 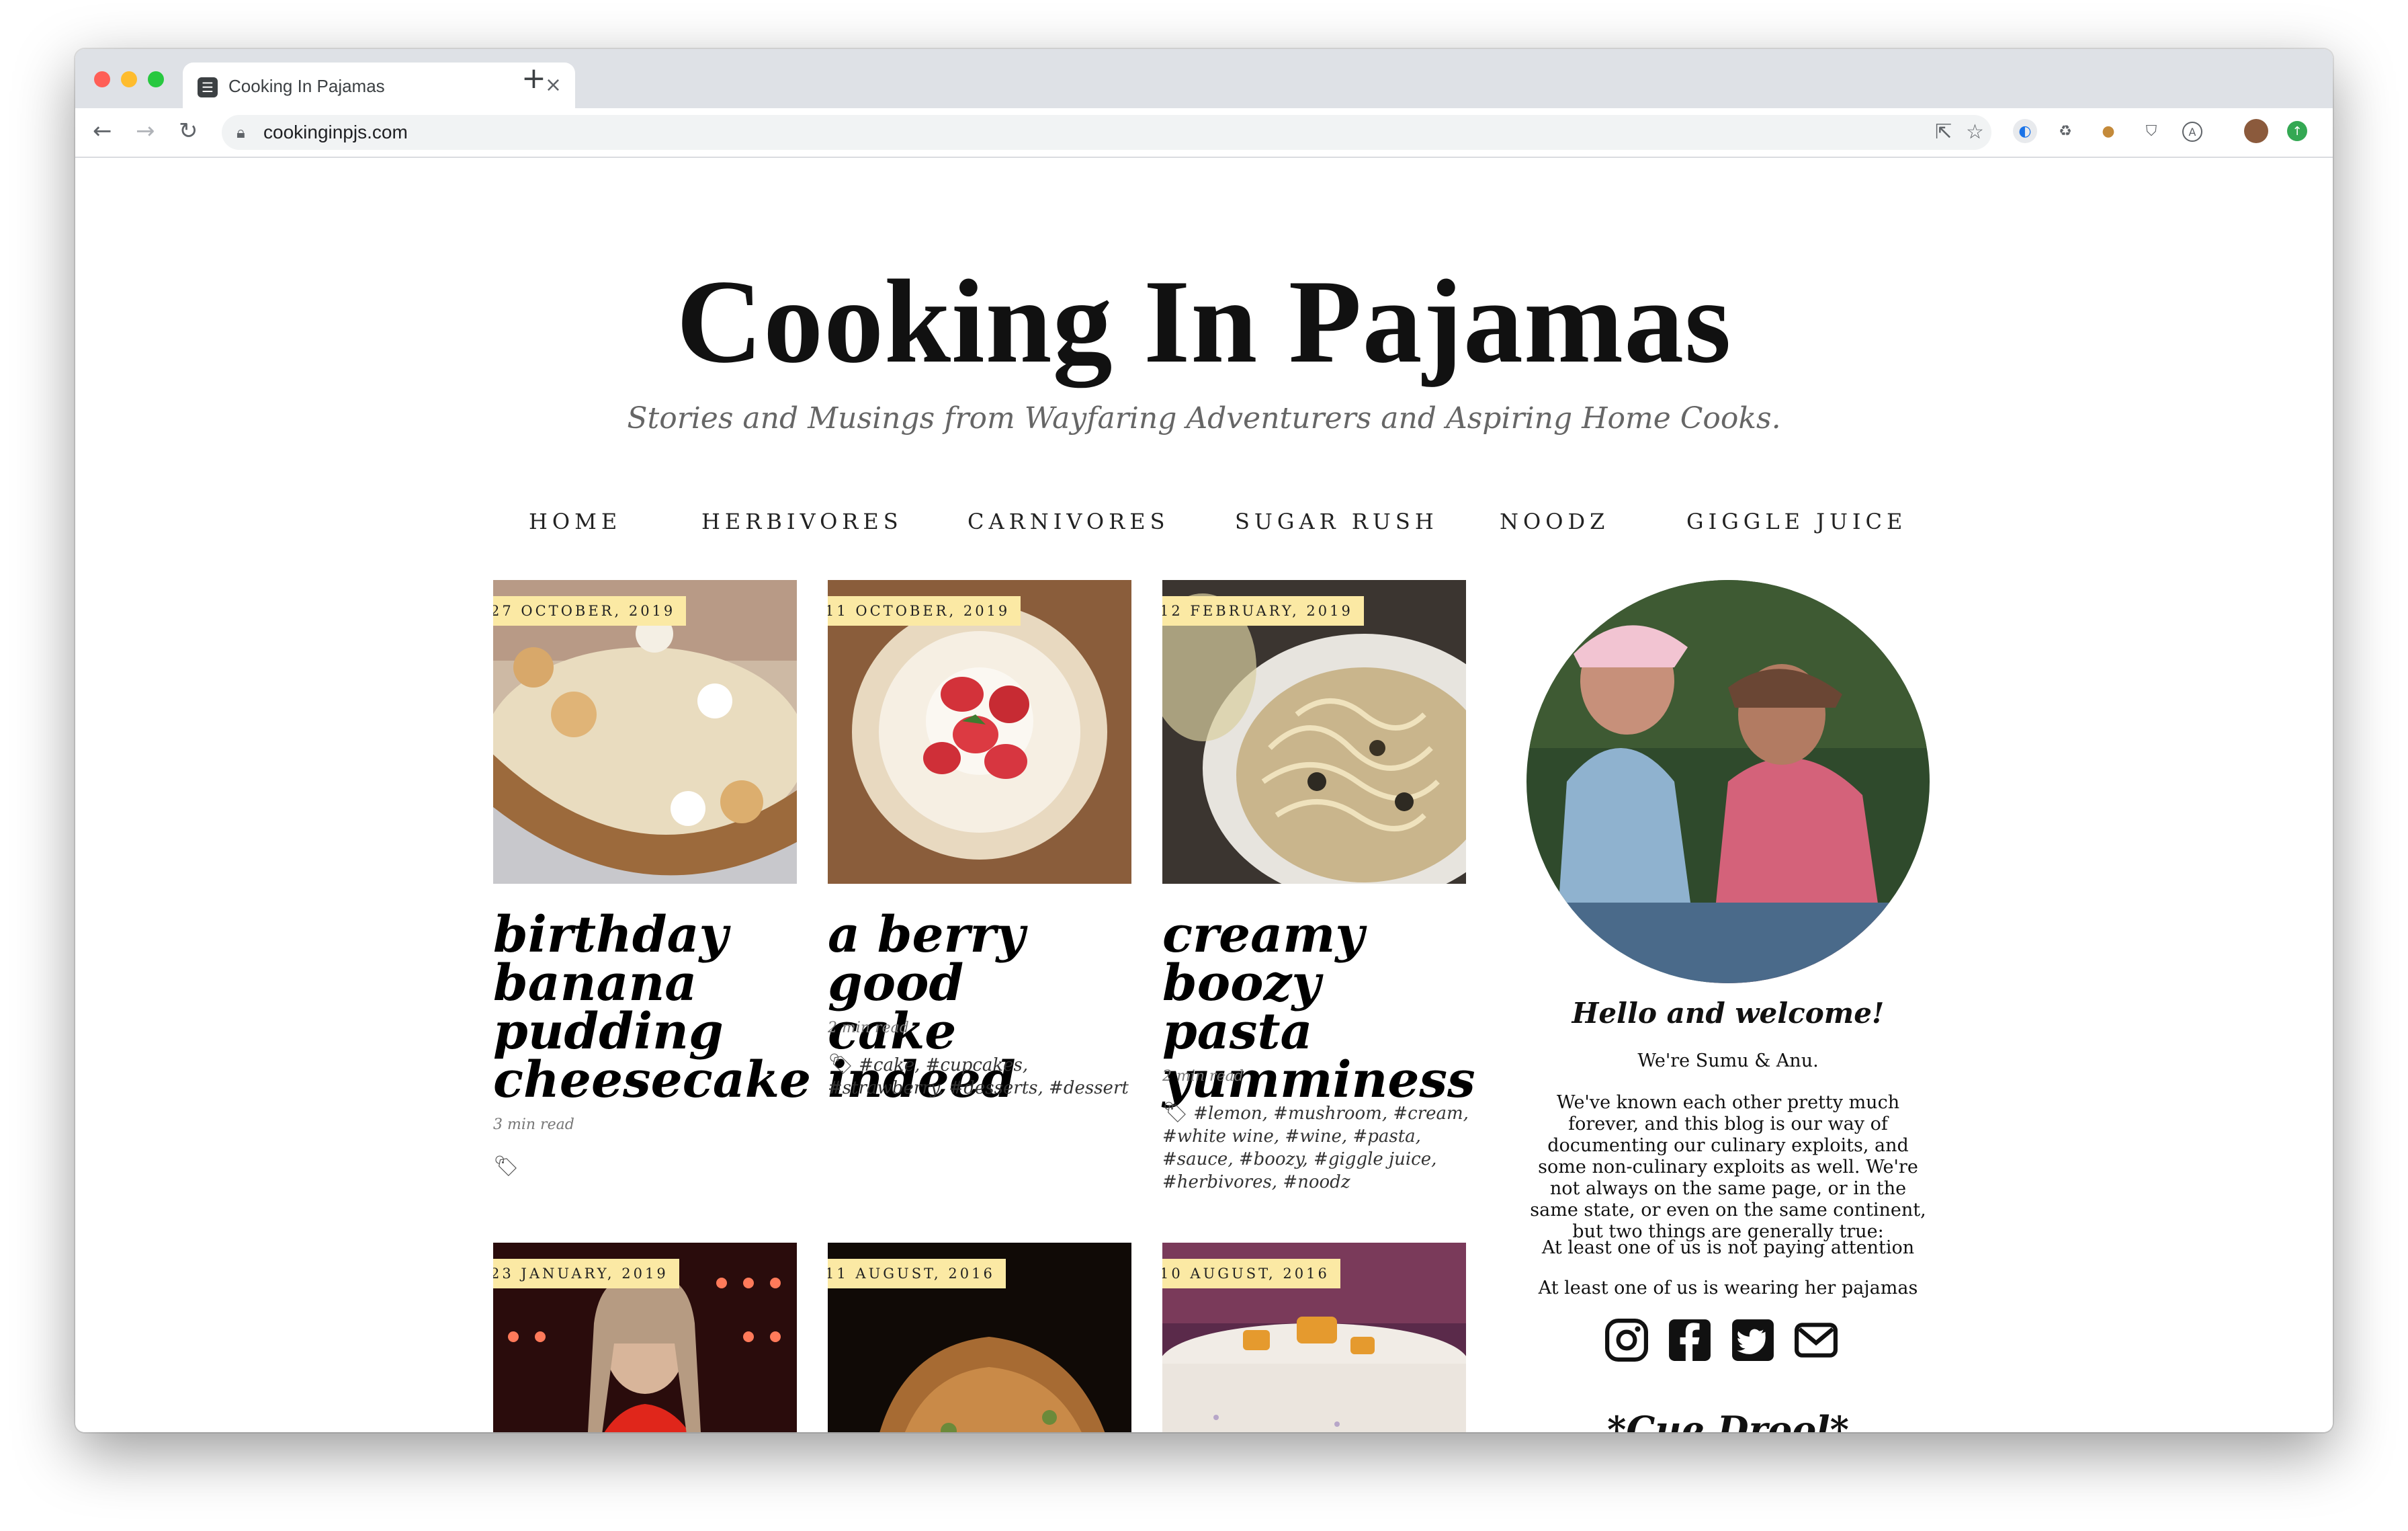 I want to click on site-title: Cooking In Pajamas, so click(x=1204, y=321).